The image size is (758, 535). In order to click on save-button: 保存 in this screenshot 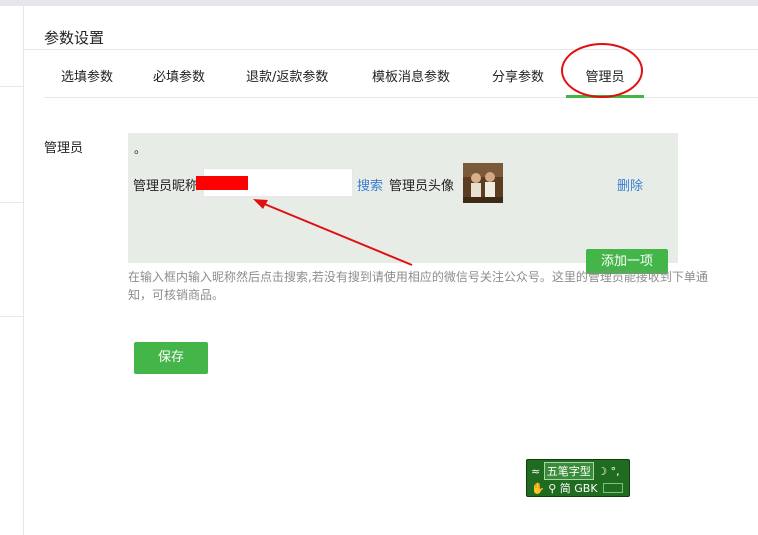, I will do `click(171, 358)`.